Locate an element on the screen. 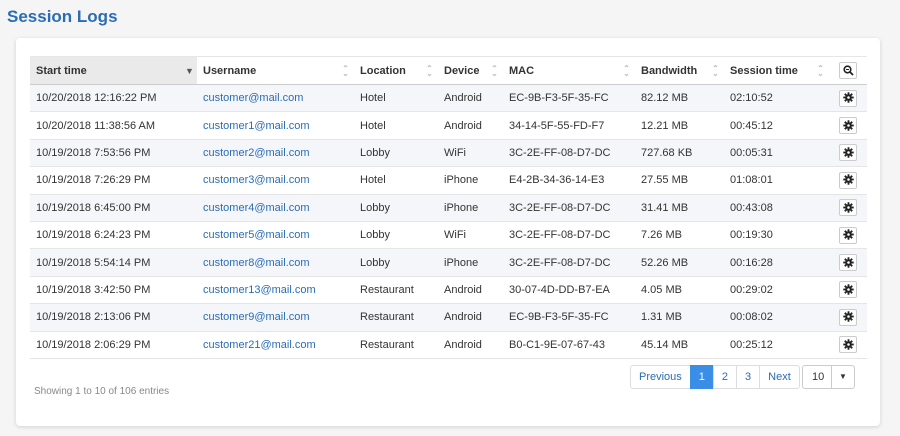 The height and width of the screenshot is (436, 900). cell-start-time: 10/19/2018 6:24:23 PM is located at coordinates (113, 234).